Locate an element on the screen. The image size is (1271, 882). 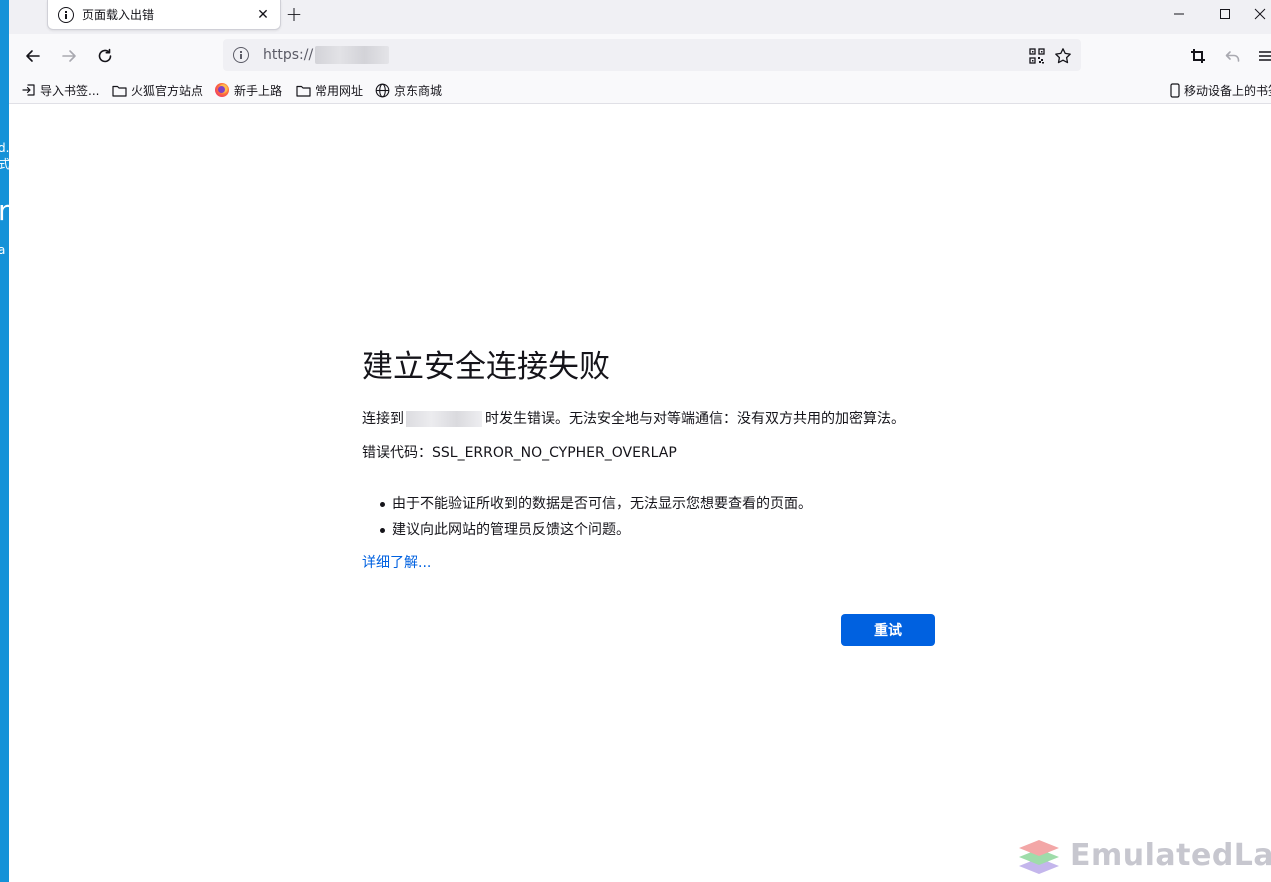
error-code-line: 错误代码：SSL_ERROR_NO_CYPHER_OVERLAP is located at coordinates (652, 453).